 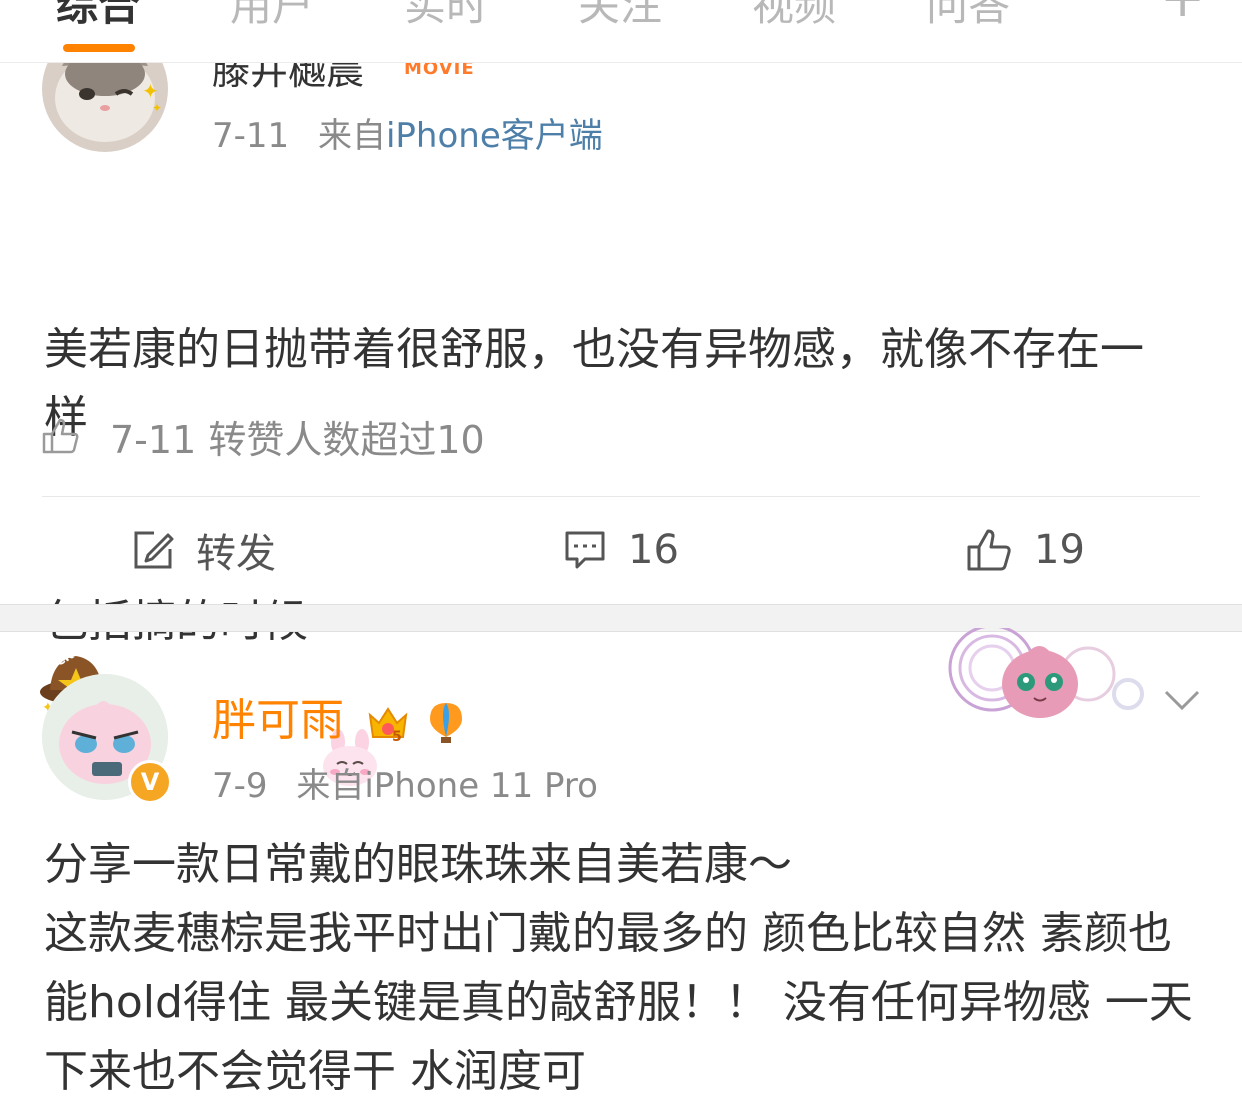 What do you see at coordinates (585, 550) in the screenshot?
I see `comment-icon` at bounding box center [585, 550].